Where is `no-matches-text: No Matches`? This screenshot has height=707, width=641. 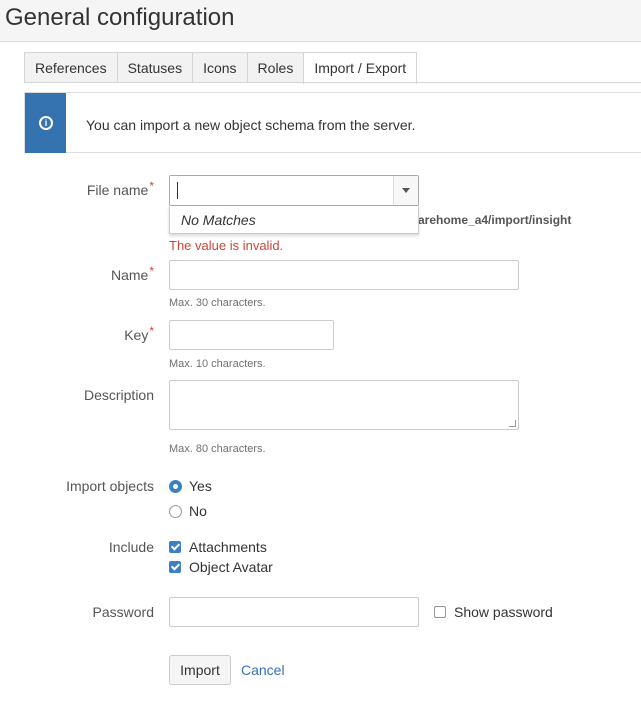
no-matches-text: No Matches is located at coordinates (218, 220).